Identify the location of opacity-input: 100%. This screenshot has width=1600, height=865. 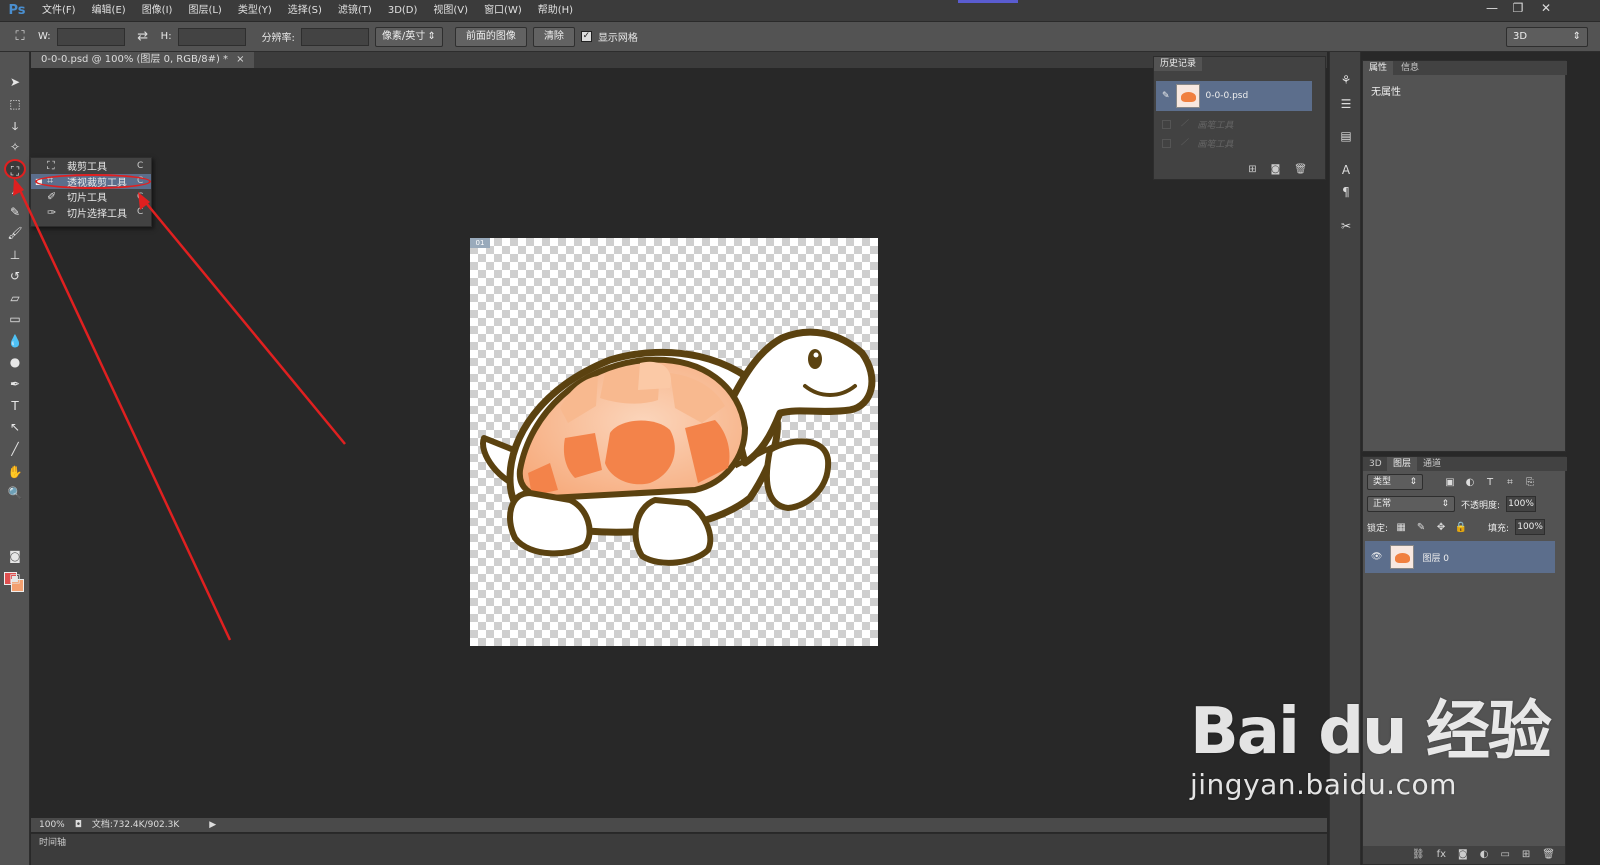
(1521, 504).